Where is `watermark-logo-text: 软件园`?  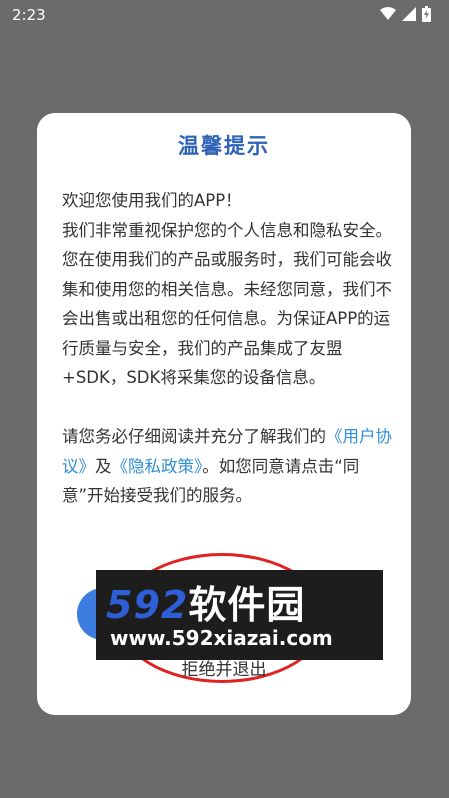 watermark-logo-text: 软件园 is located at coordinates (247, 605).